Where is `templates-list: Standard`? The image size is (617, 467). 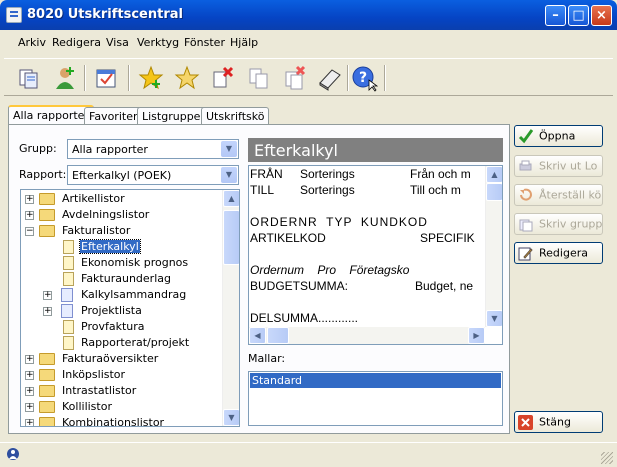
templates-list: Standard is located at coordinates (375, 398).